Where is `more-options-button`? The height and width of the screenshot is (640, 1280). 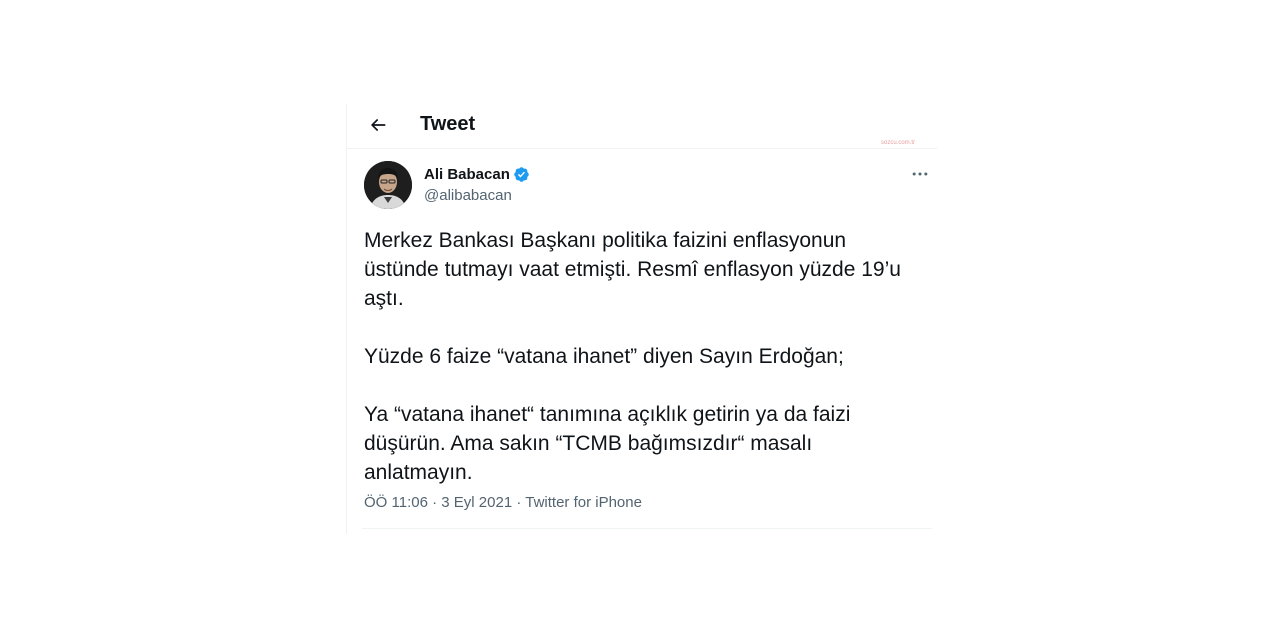
more-options-button is located at coordinates (920, 174).